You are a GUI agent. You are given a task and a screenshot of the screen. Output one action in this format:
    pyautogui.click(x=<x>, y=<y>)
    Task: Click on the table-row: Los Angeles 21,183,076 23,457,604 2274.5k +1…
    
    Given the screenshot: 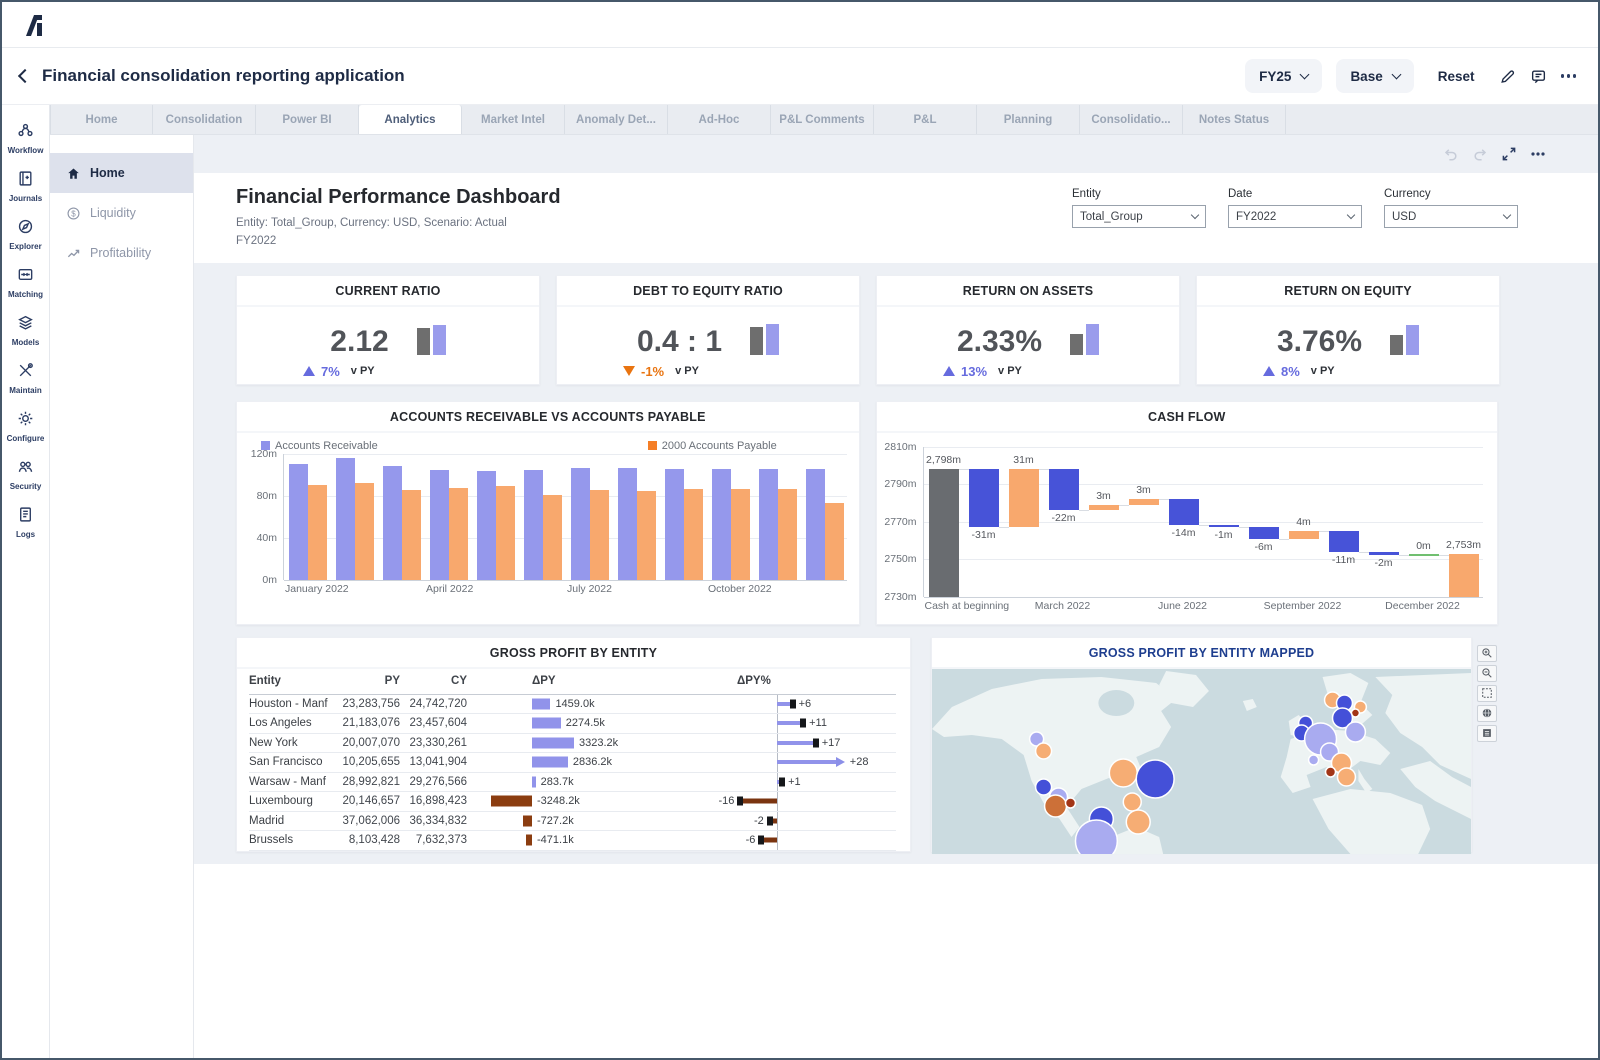 What is the action you would take?
    pyautogui.click(x=572, y=724)
    